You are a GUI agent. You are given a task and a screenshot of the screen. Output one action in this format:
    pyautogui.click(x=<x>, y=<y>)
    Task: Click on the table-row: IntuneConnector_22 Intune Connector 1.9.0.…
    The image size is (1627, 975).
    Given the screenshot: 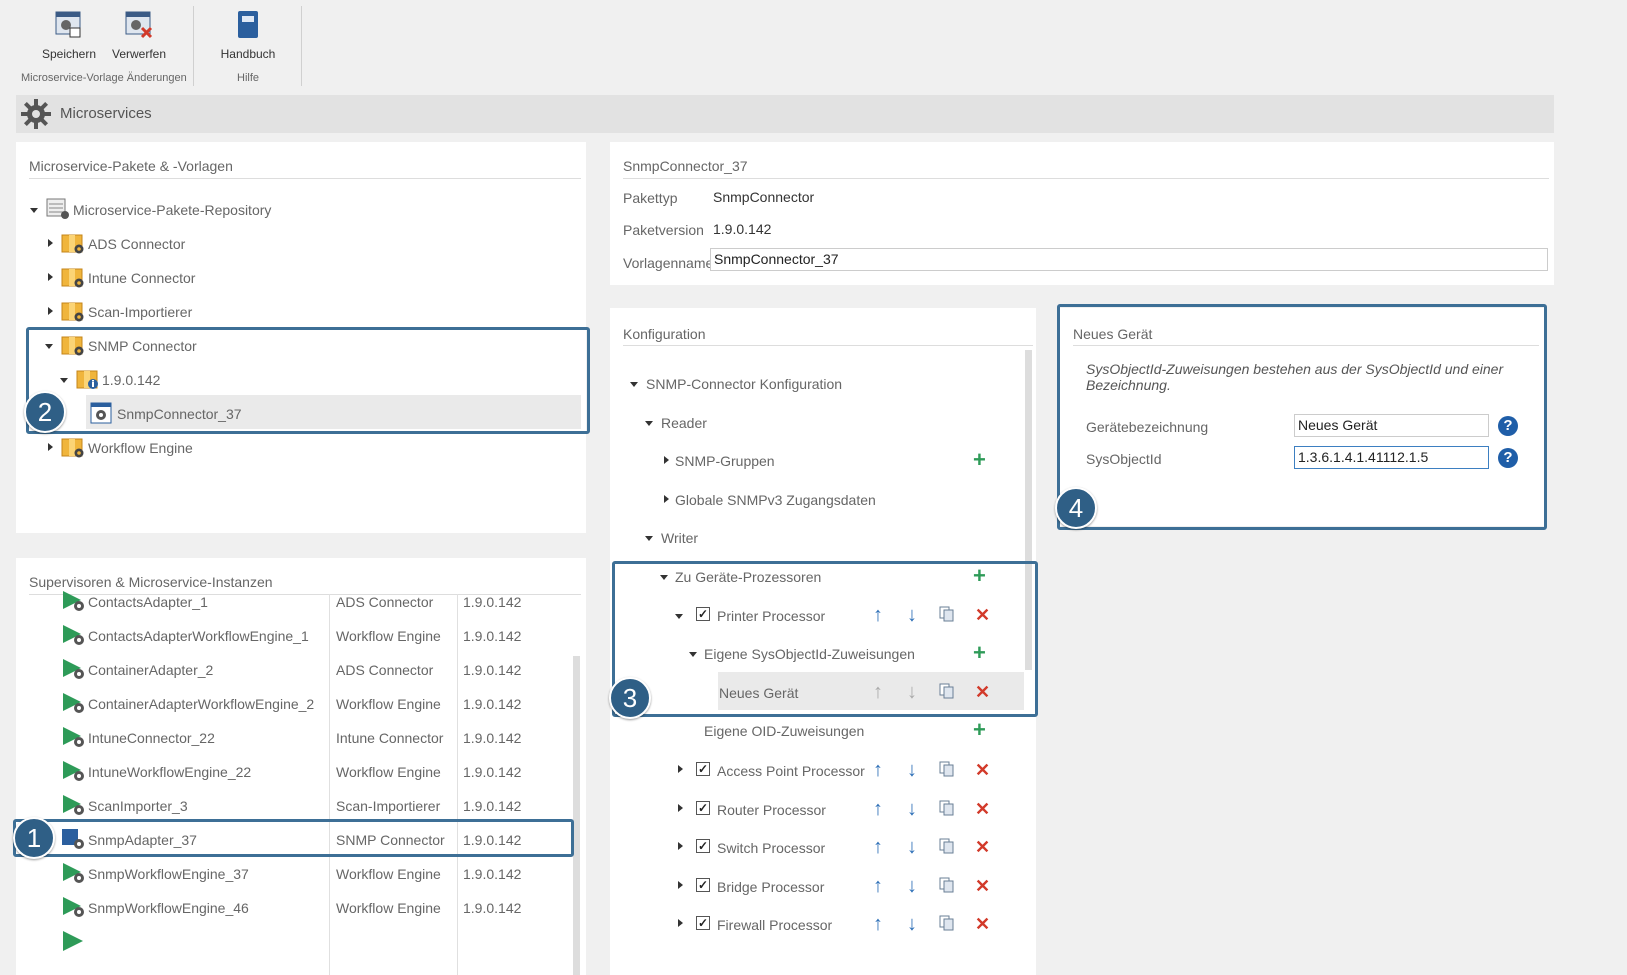 What is the action you would take?
    pyautogui.click(x=293, y=738)
    